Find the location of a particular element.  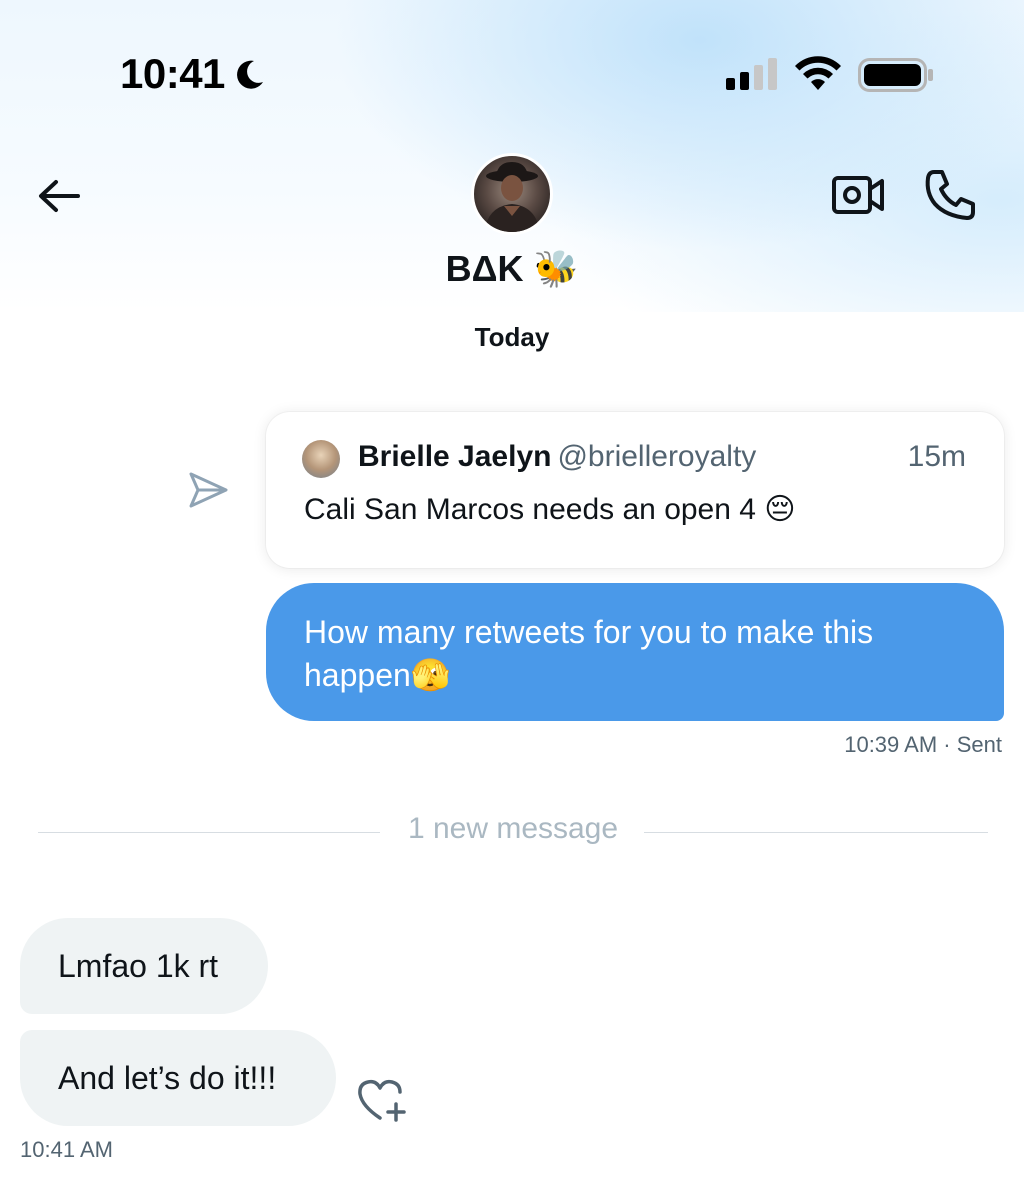

status-bar: 10:41 is located at coordinates (512, 75).